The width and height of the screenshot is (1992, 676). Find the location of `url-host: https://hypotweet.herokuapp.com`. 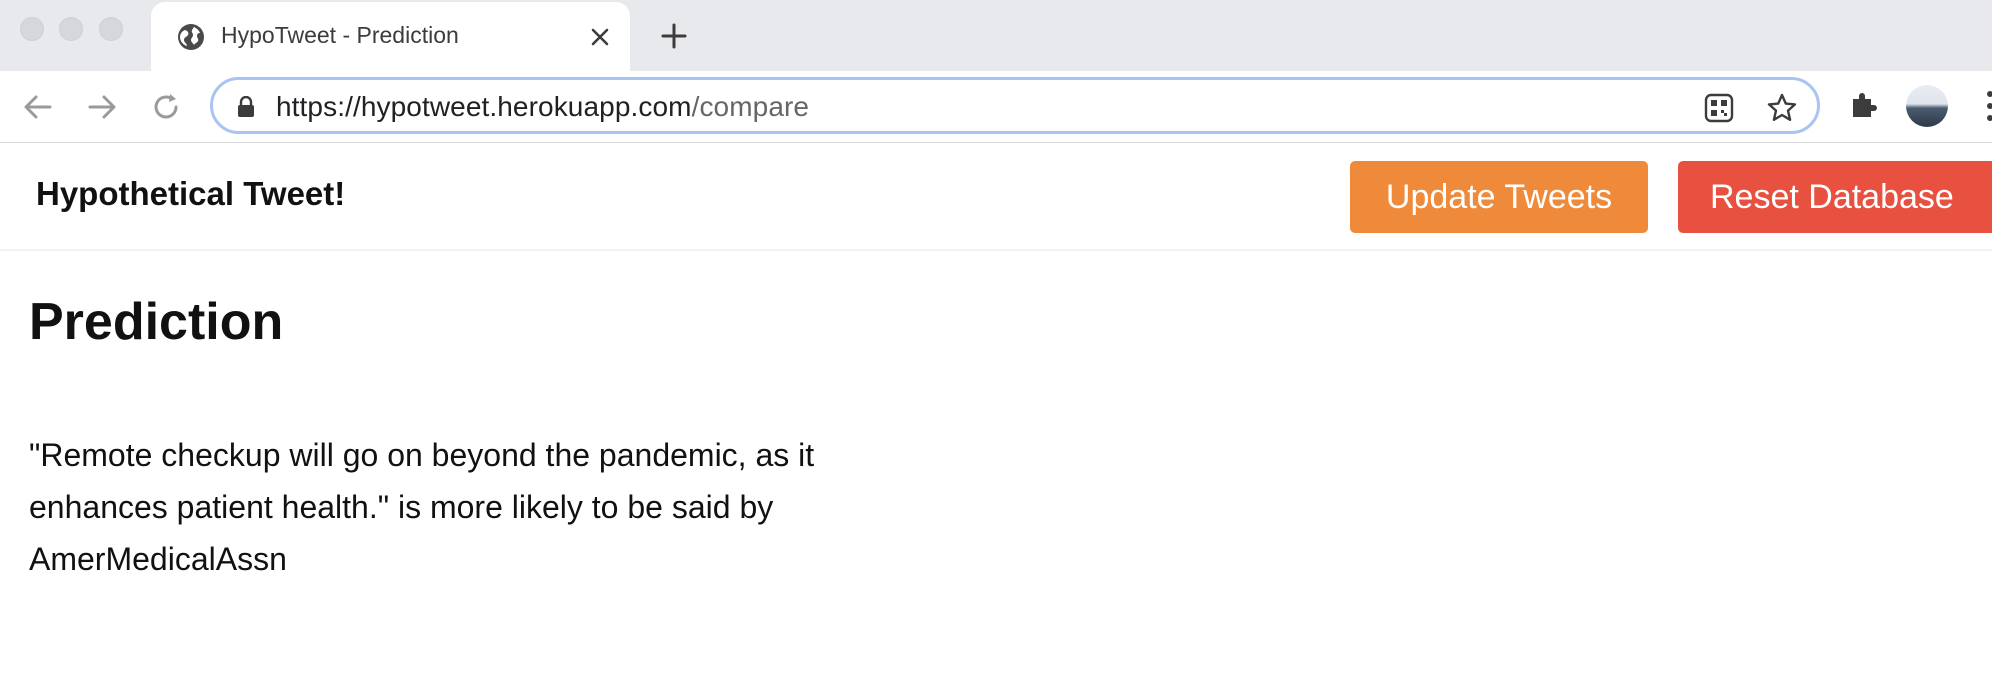

url-host: https://hypotweet.herokuapp.com is located at coordinates (484, 106).